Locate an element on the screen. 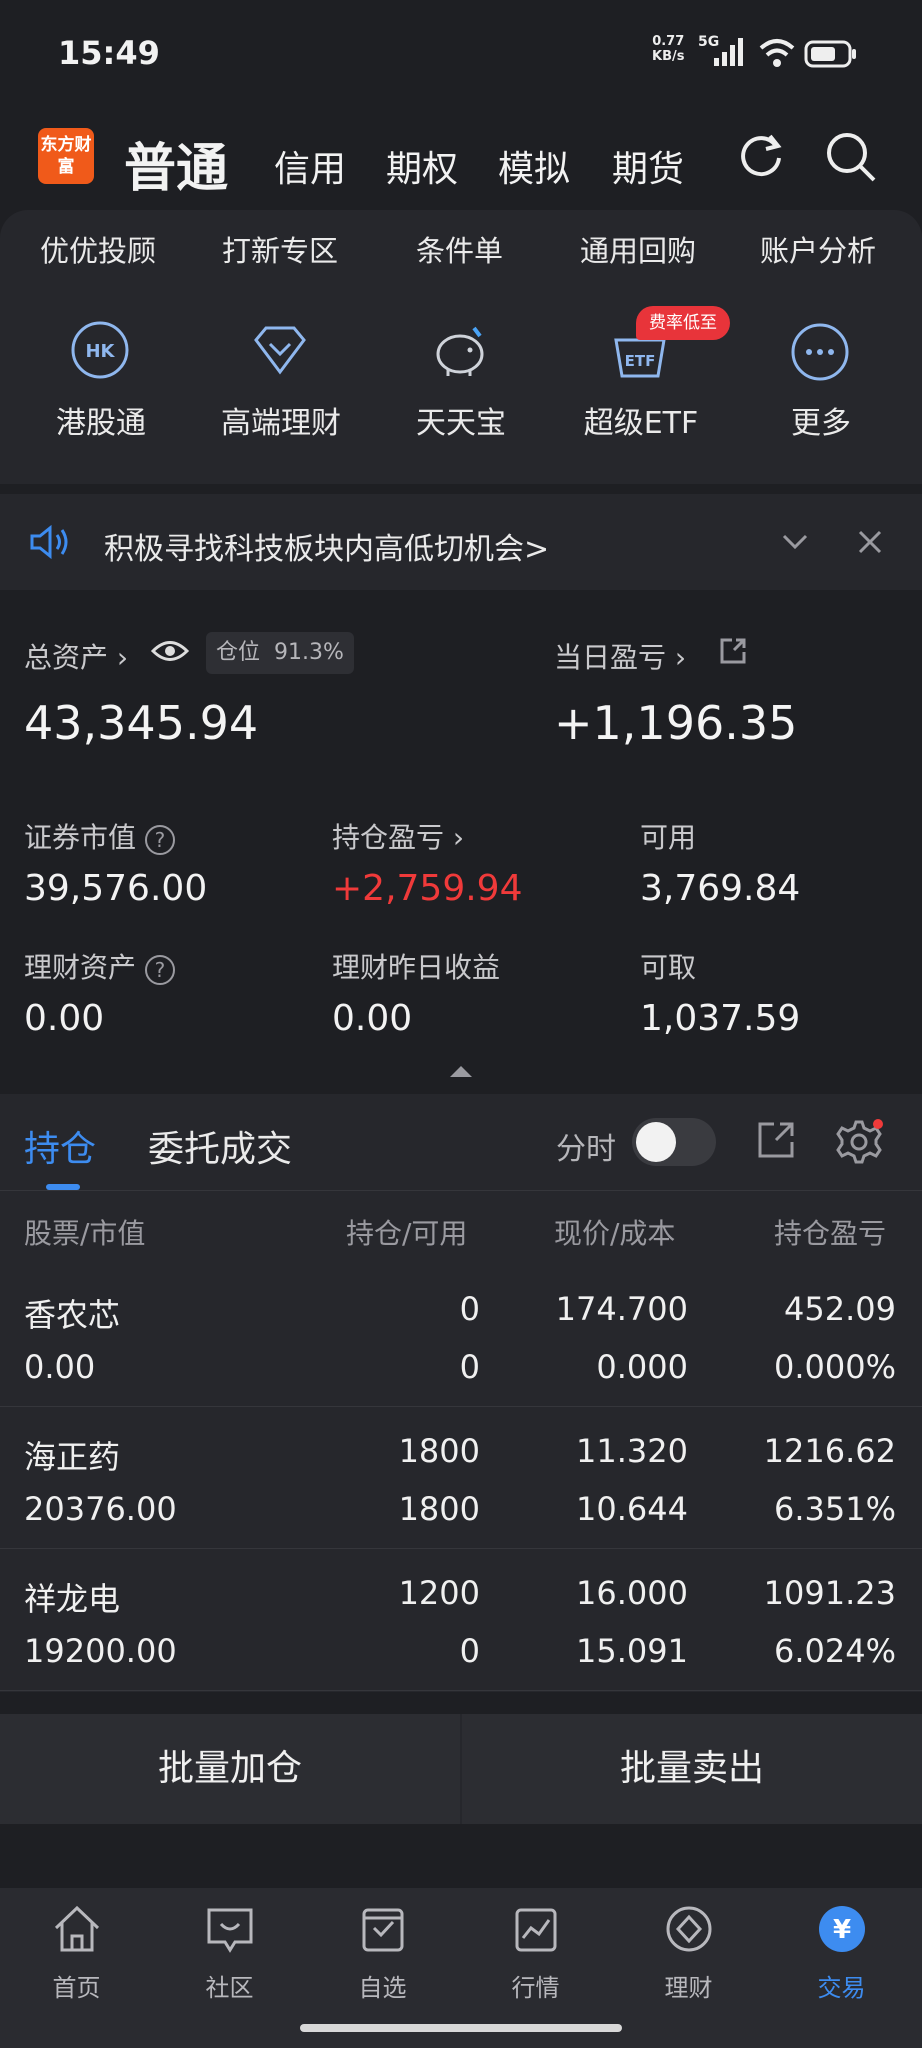 This screenshot has height=2048, width=922. collapse-arrow-icon is located at coordinates (461, 1071).